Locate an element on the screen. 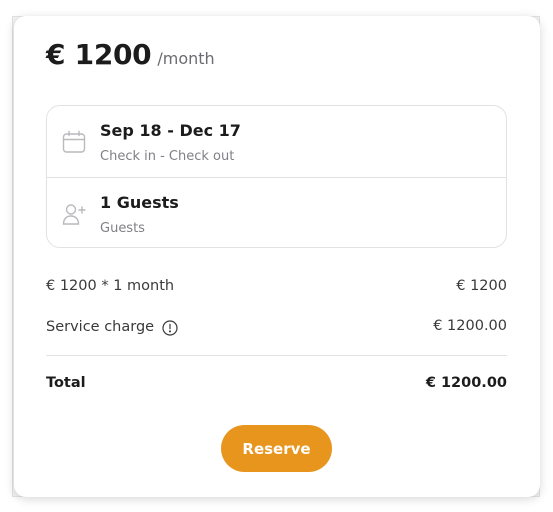  add-user-icon is located at coordinates (74, 214).